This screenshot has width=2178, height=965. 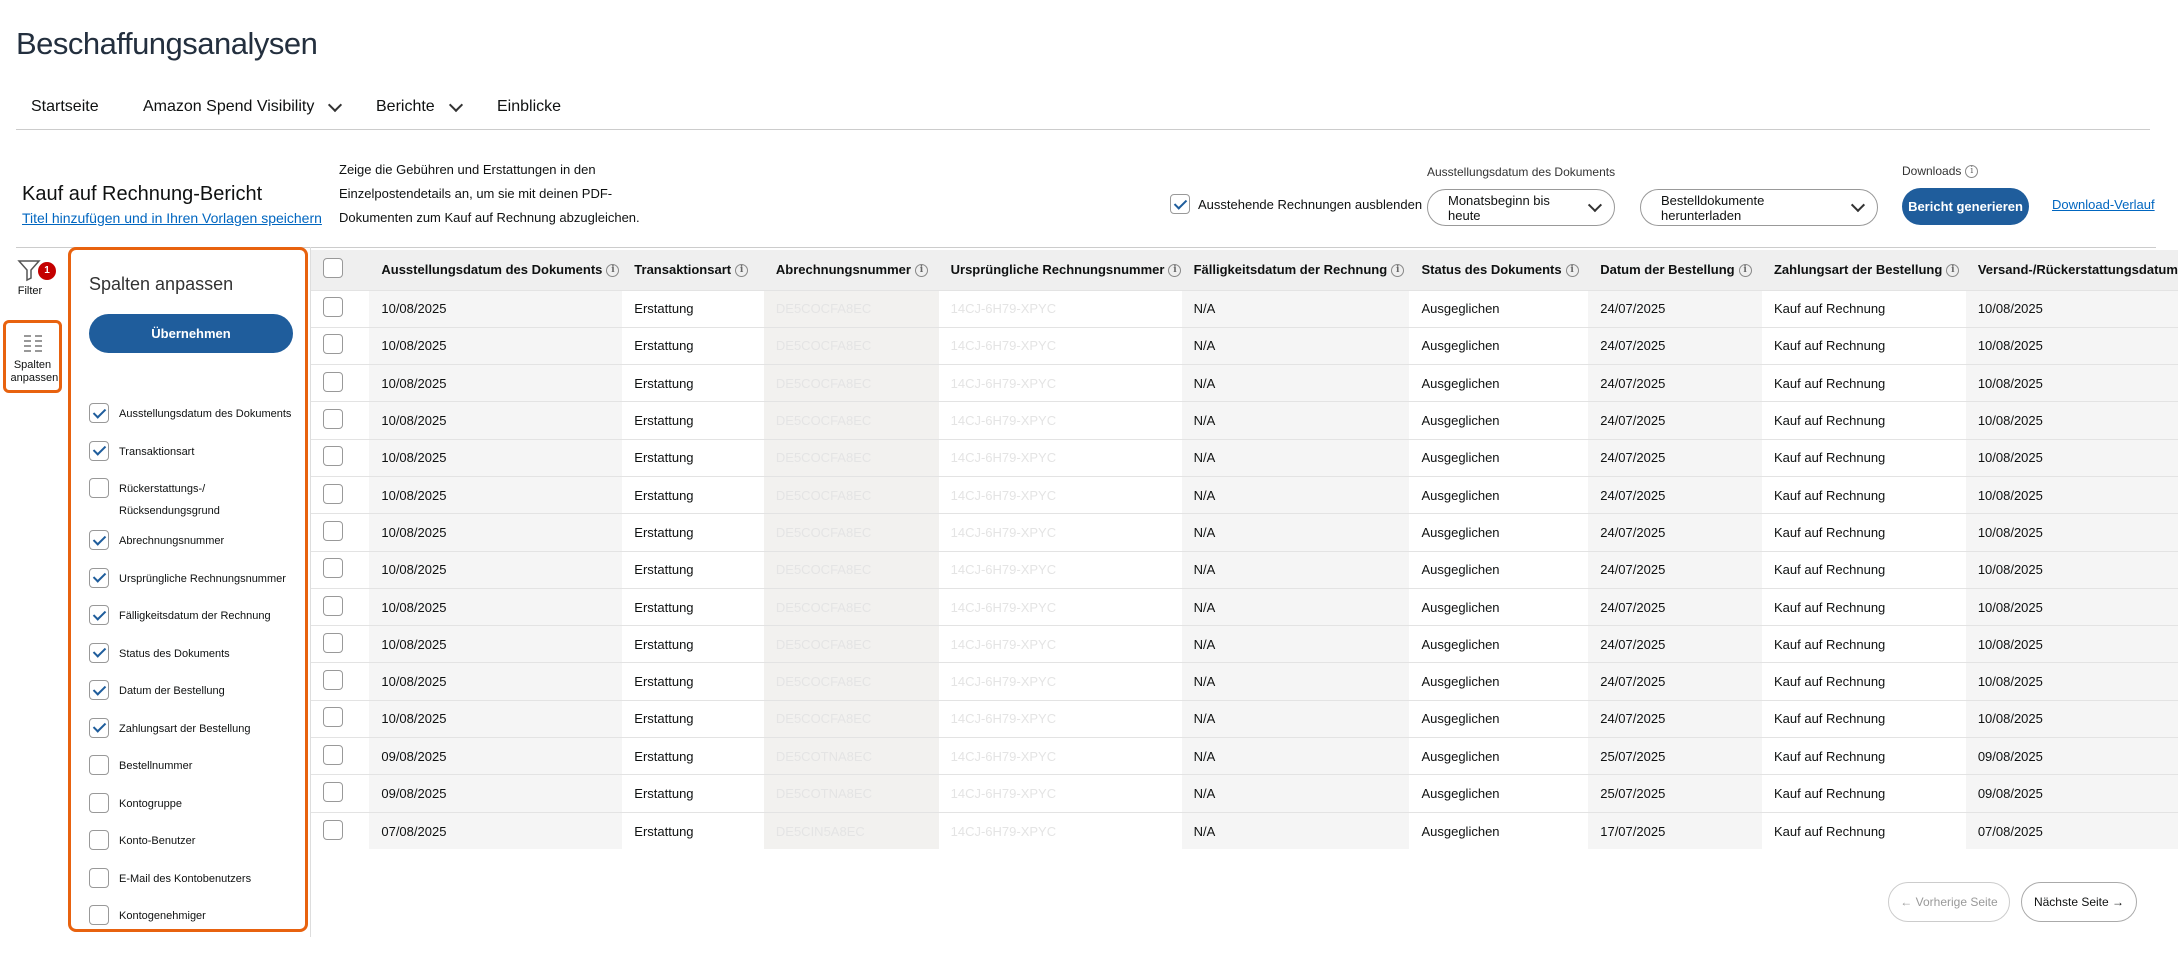 I want to click on download-docs-dropdown: Bestelldokumente herunterladen, so click(x=1759, y=207).